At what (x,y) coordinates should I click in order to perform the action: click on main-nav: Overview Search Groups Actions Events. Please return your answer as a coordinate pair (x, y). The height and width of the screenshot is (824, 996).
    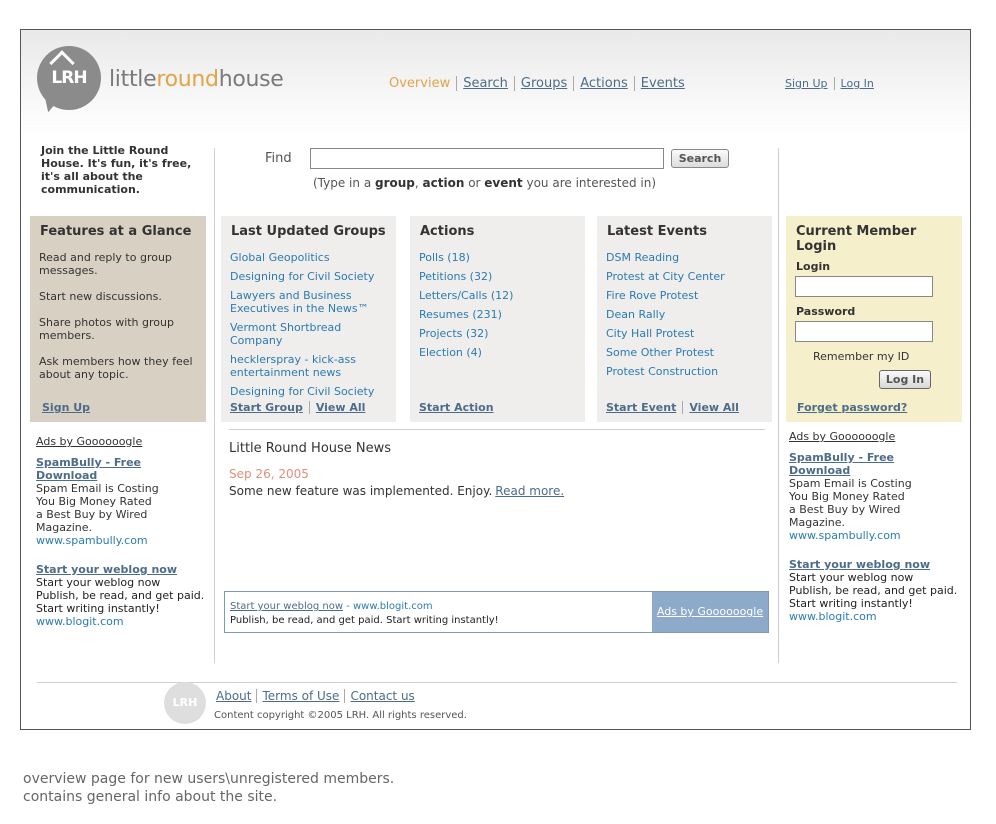
    Looking at the image, I should click on (540, 83).